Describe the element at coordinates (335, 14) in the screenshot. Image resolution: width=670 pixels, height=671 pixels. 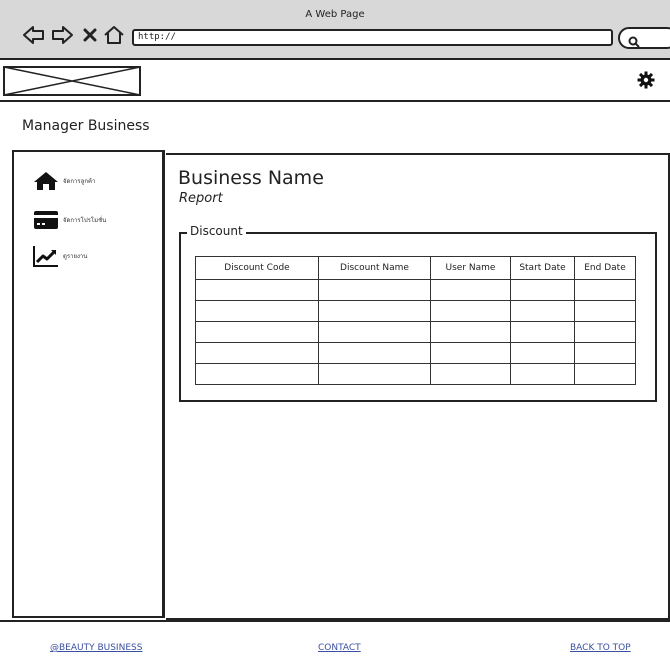
I see `window-title: A Web Page` at that location.